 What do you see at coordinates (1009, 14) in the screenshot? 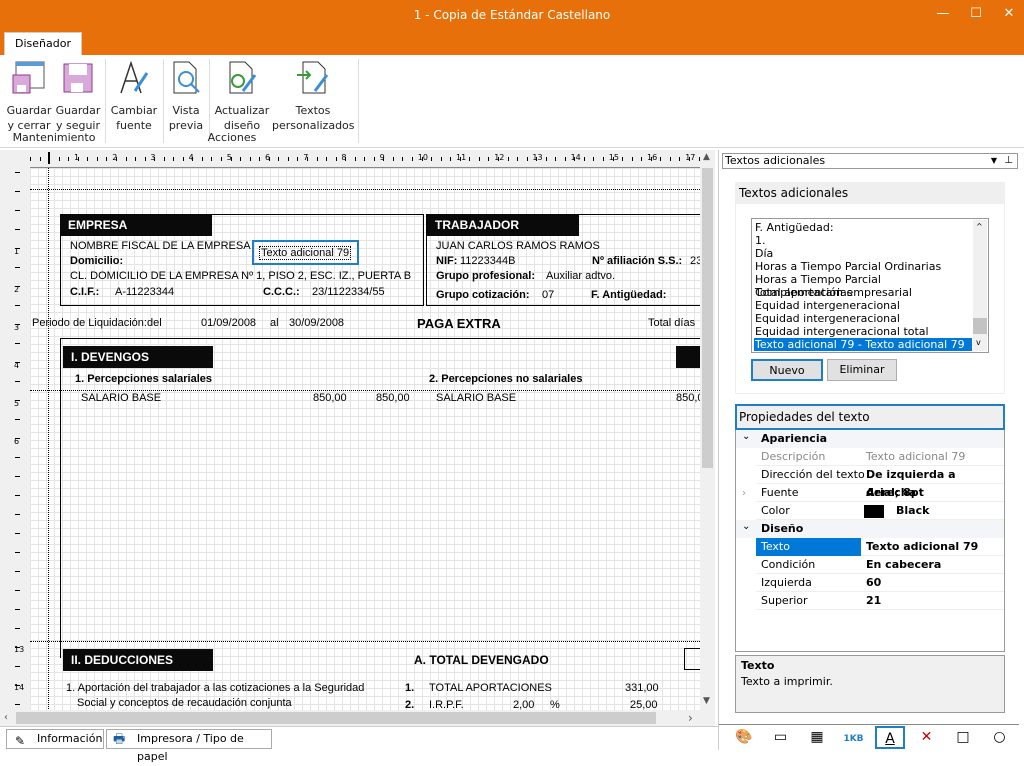
I see `close-button: ✕` at bounding box center [1009, 14].